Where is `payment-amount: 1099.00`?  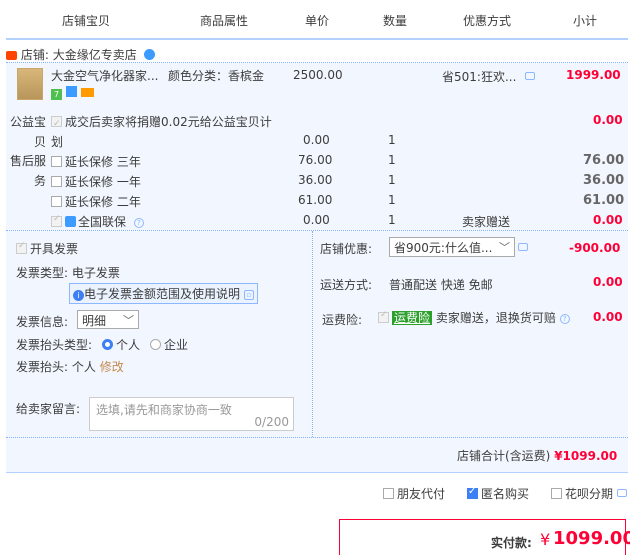 payment-amount: 1099.00 is located at coordinates (591, 538).